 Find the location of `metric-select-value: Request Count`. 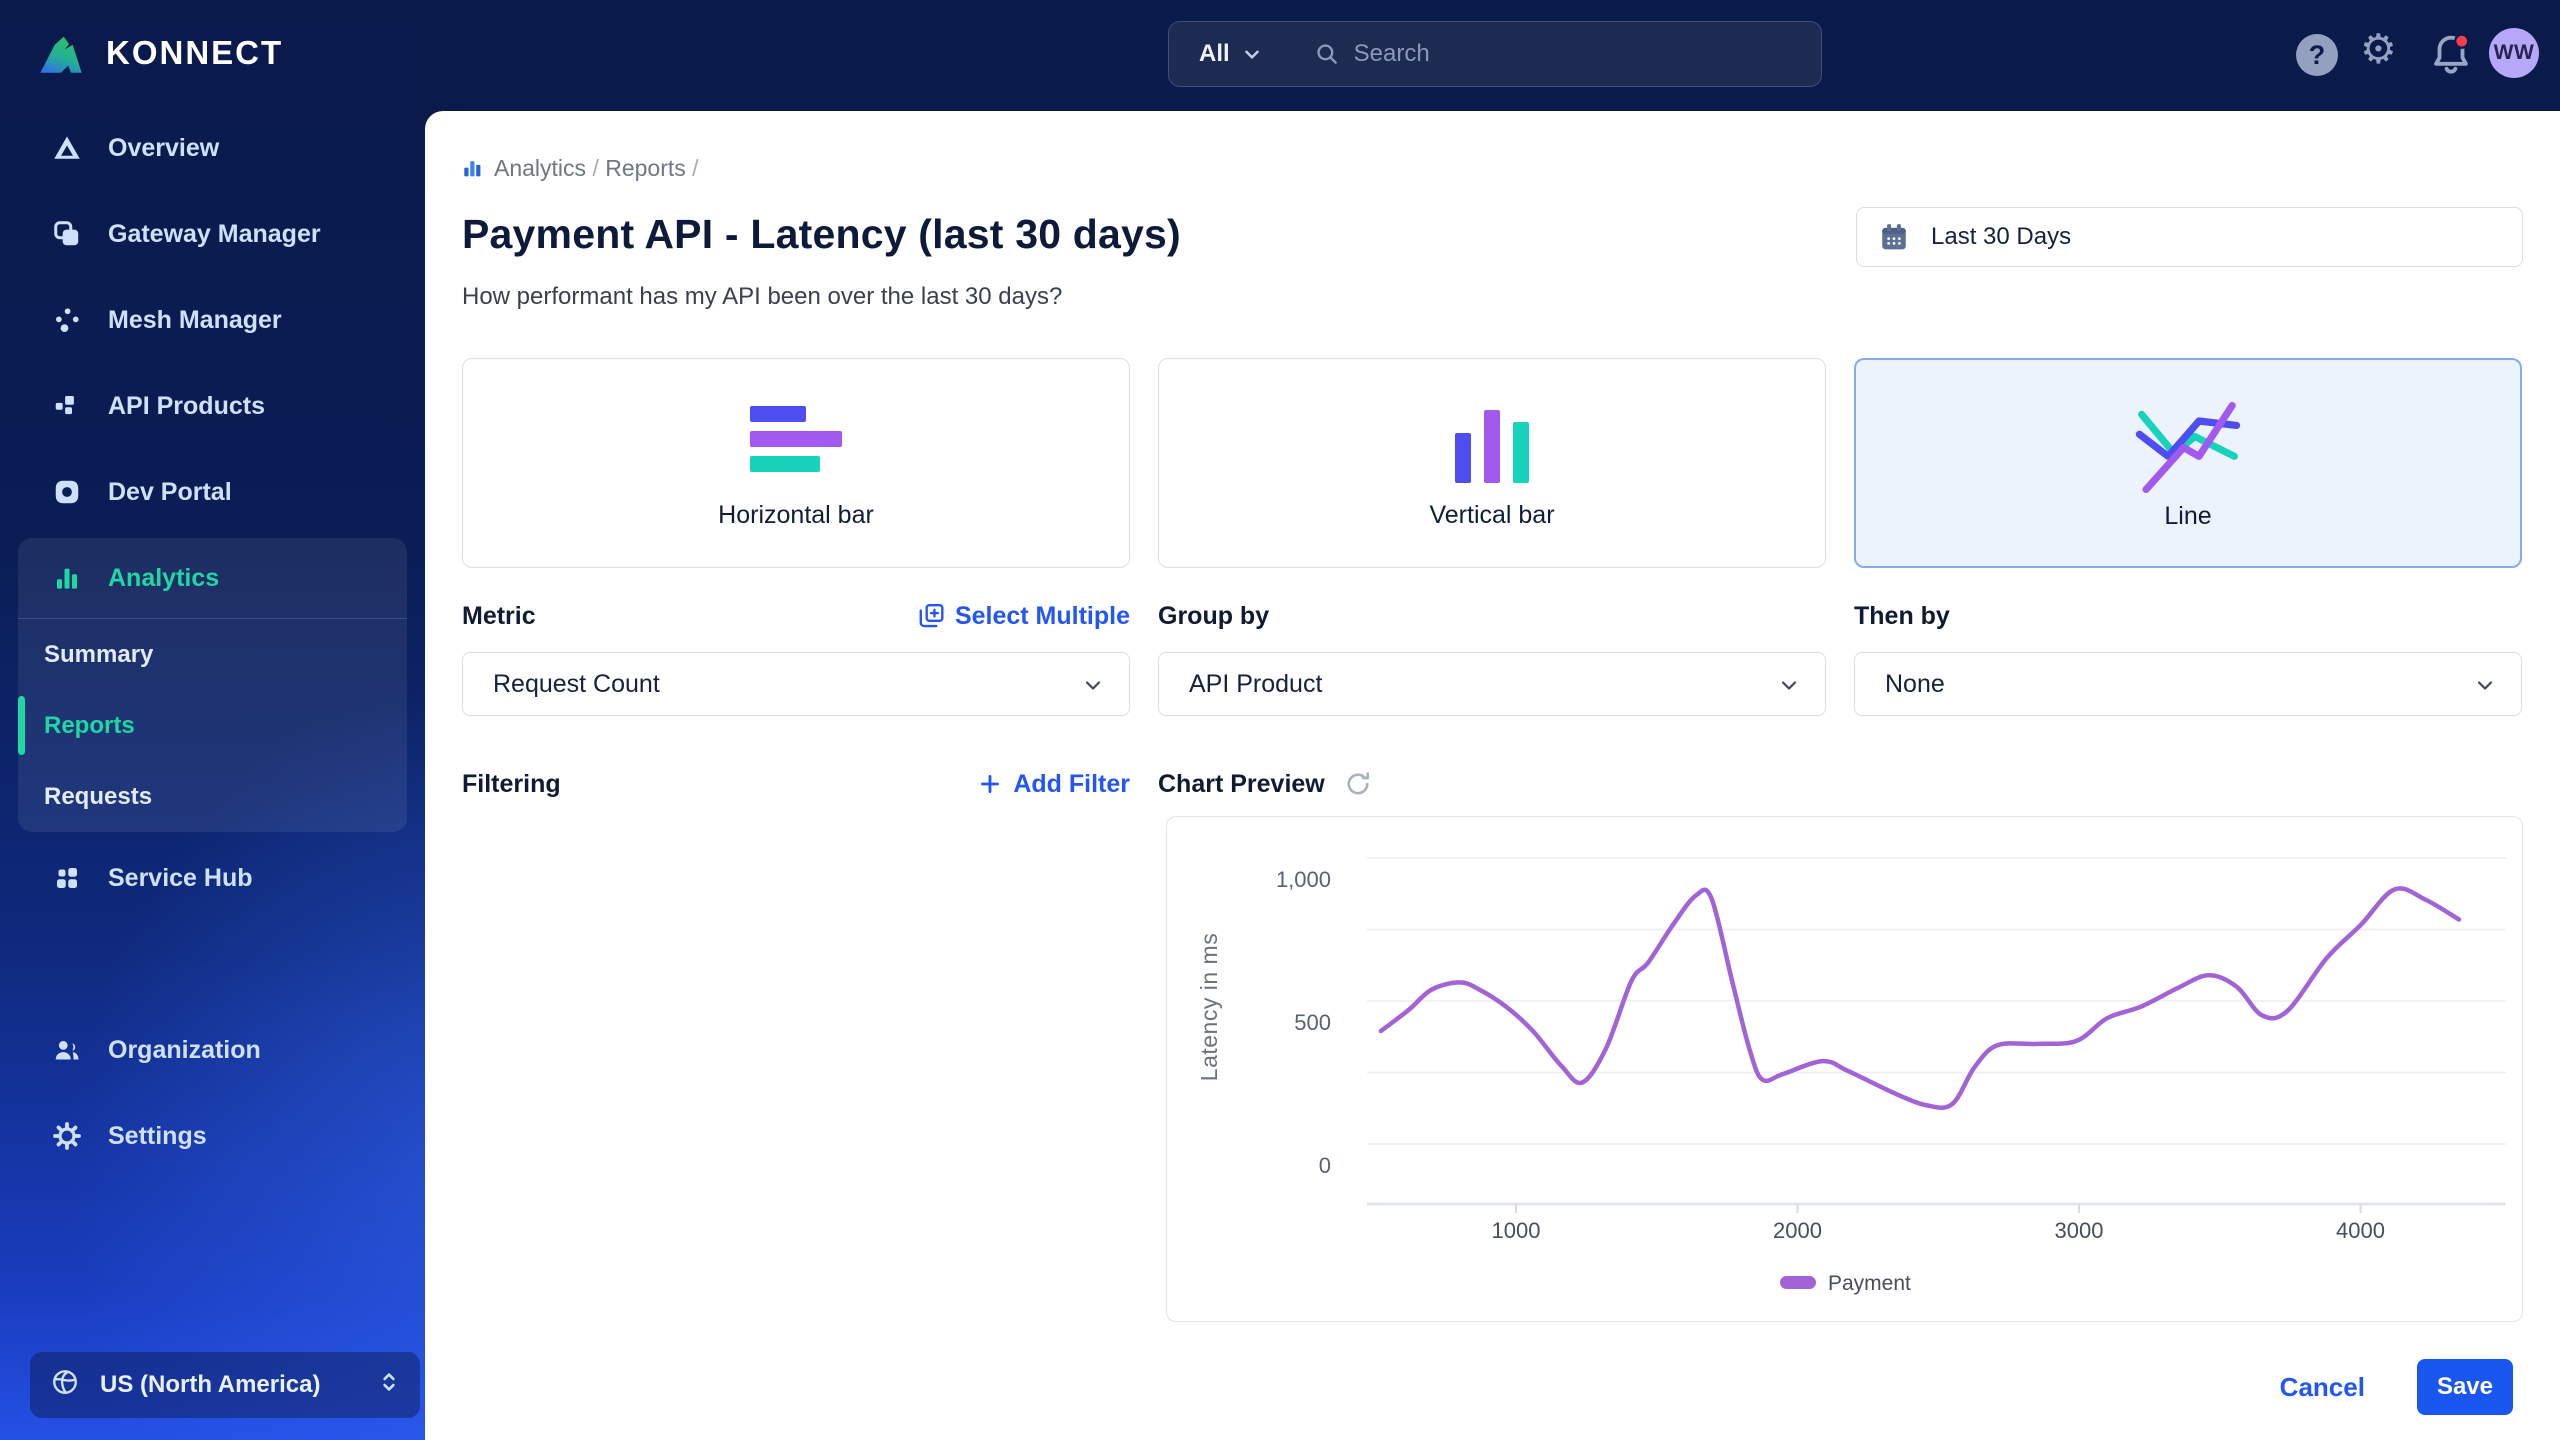

metric-select-value: Request Count is located at coordinates (576, 683).